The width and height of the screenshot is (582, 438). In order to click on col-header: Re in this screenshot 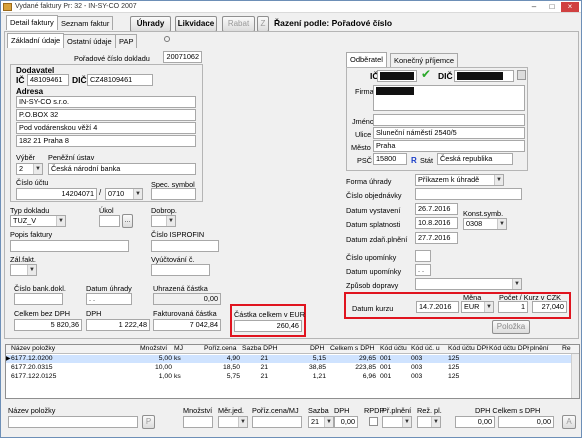, I will do `click(568, 349)`.